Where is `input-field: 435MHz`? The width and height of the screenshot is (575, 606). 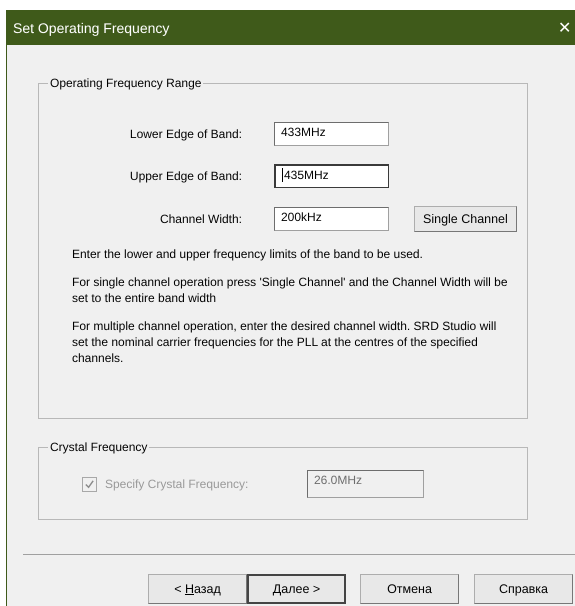
input-field: 435MHz is located at coordinates (331, 176).